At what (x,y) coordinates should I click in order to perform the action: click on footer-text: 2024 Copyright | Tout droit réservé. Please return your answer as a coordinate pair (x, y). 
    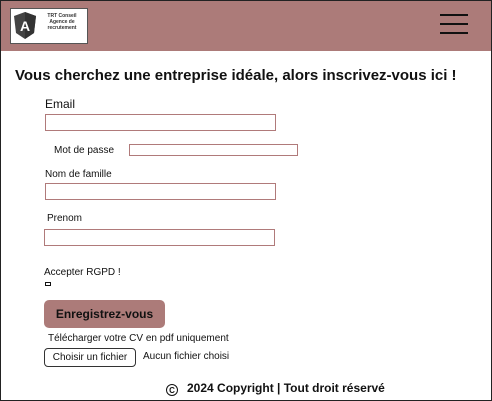
    Looking at the image, I should click on (286, 388).